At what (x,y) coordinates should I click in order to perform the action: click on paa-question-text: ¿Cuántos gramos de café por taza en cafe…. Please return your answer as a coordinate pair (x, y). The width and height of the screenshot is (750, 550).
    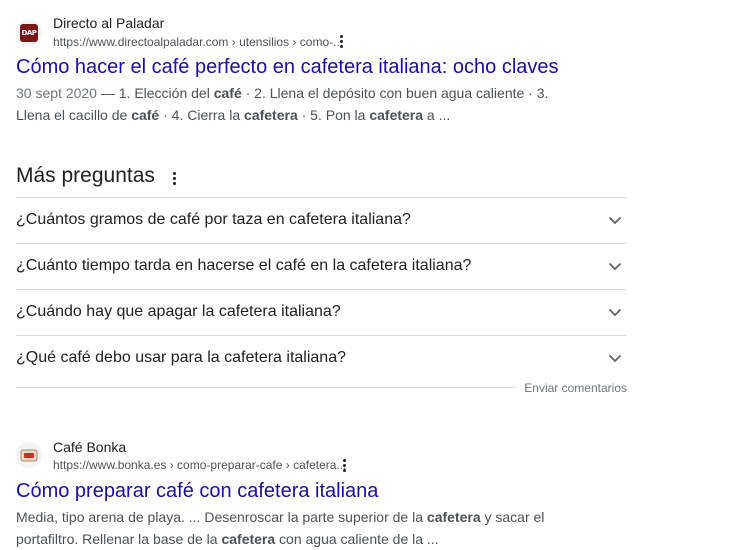
    Looking at the image, I should click on (213, 219).